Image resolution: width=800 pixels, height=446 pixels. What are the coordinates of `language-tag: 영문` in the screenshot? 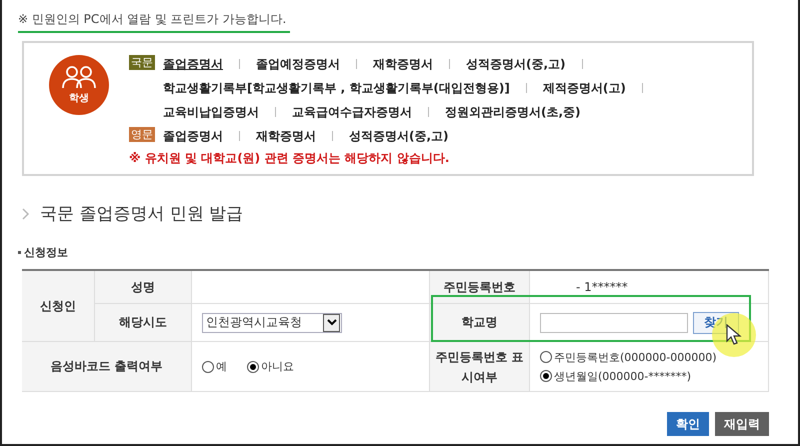 It's located at (142, 134).